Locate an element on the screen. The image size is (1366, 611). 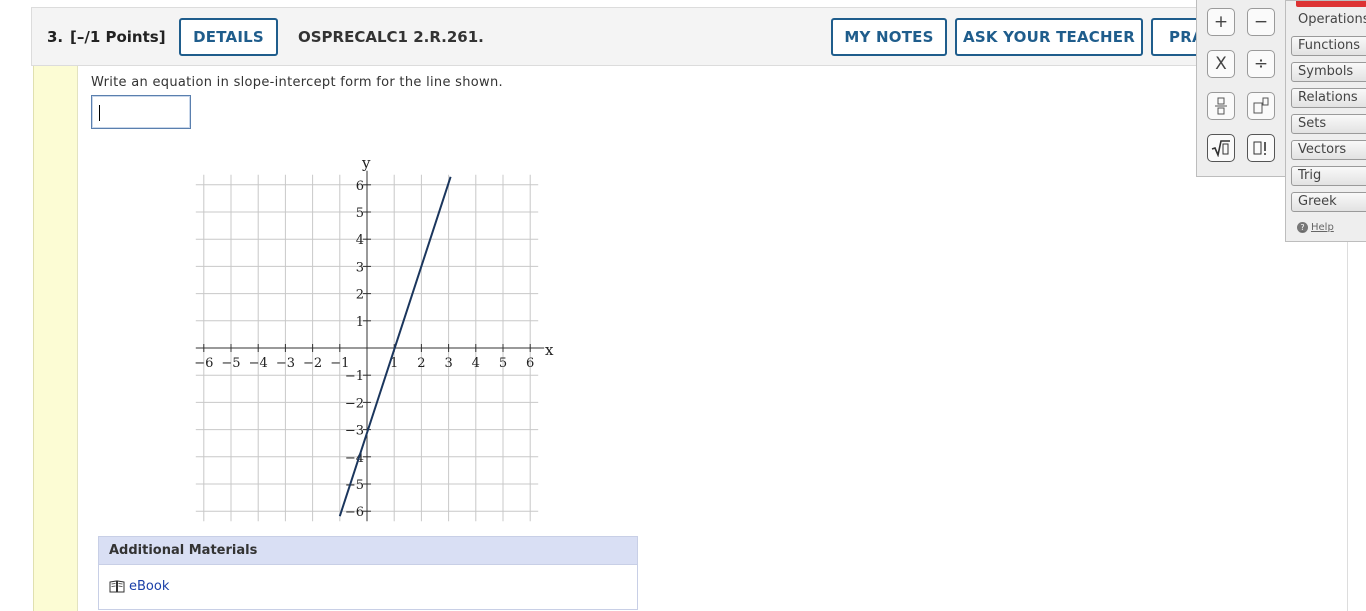
details-button: DETAILS is located at coordinates (228, 37).